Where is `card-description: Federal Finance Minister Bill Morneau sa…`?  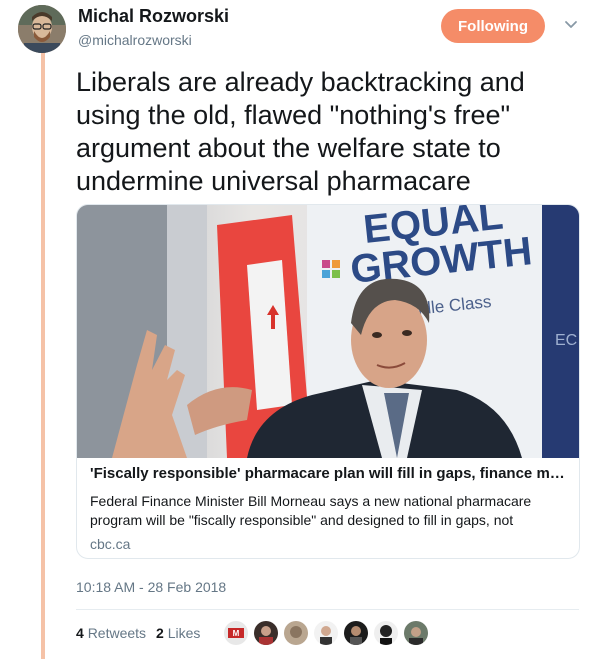
card-description: Federal Finance Minister Bill Morneau sa… is located at coordinates (311, 510).